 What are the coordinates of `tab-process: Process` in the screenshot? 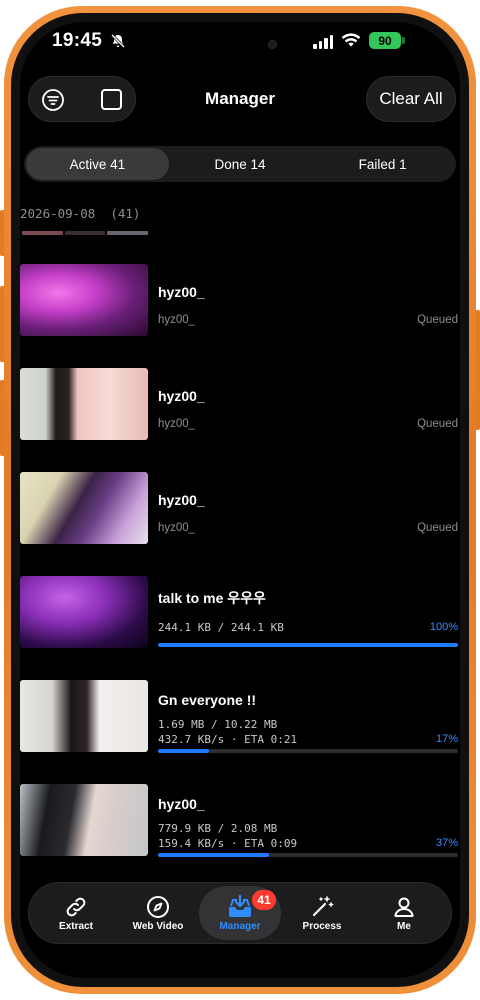 It's located at (322, 913).